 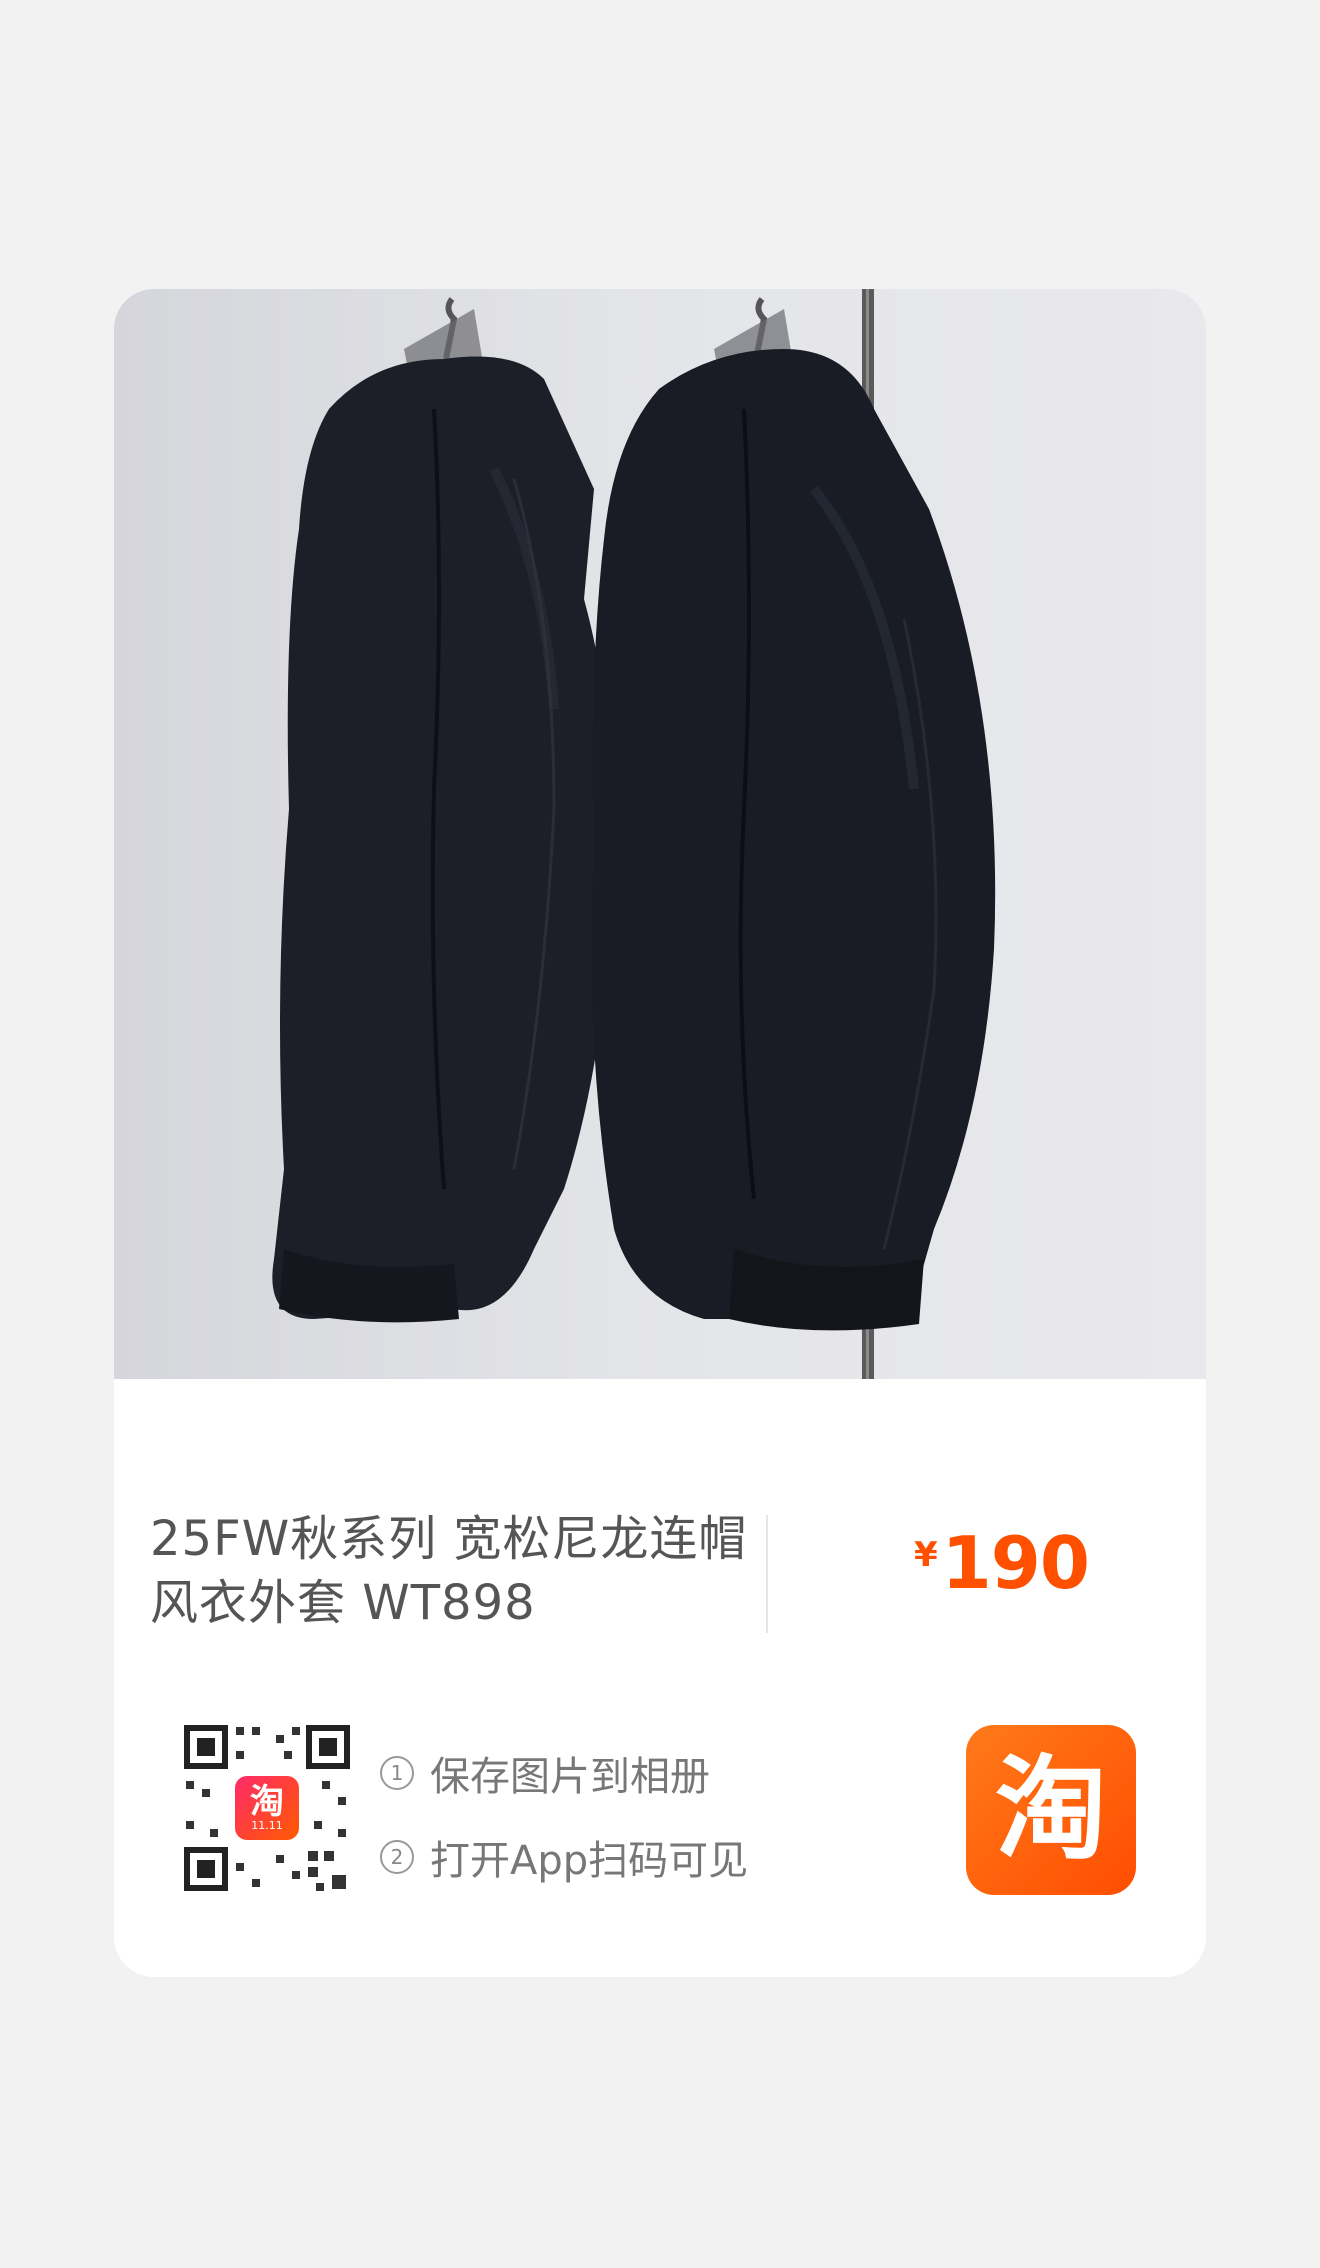 I want to click on step-number-2: 2, so click(x=397, y=1857).